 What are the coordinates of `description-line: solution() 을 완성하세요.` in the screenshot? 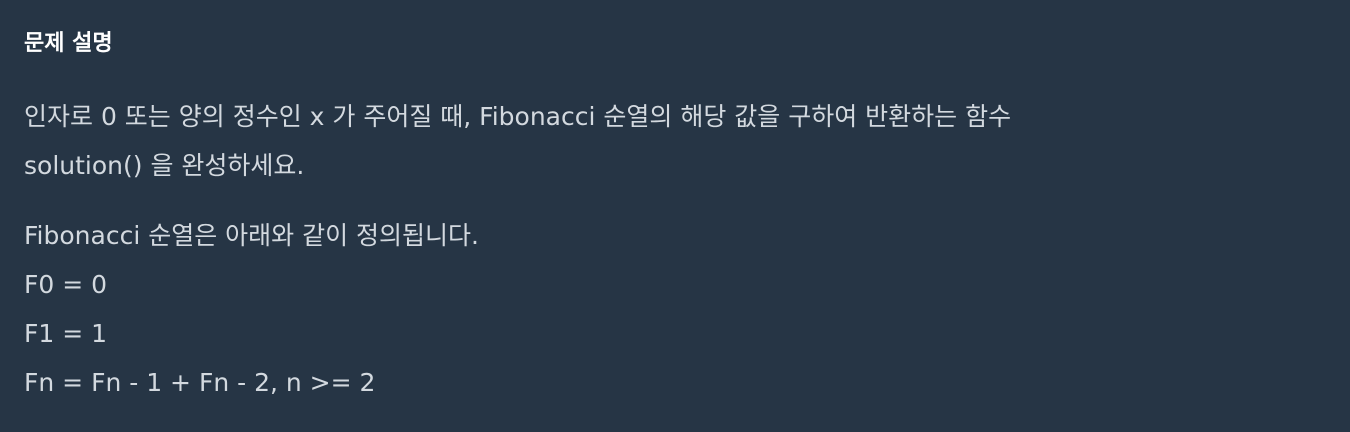 It's located at (164, 165).